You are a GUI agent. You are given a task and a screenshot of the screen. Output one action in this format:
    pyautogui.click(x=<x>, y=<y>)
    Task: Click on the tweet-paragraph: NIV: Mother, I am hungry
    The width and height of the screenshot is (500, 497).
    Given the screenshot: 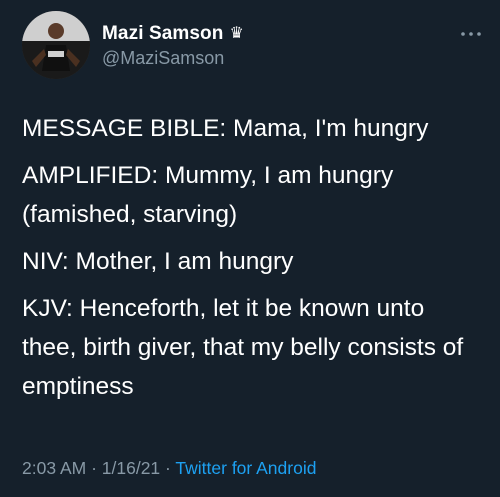 What is the action you would take?
    pyautogui.click(x=158, y=261)
    